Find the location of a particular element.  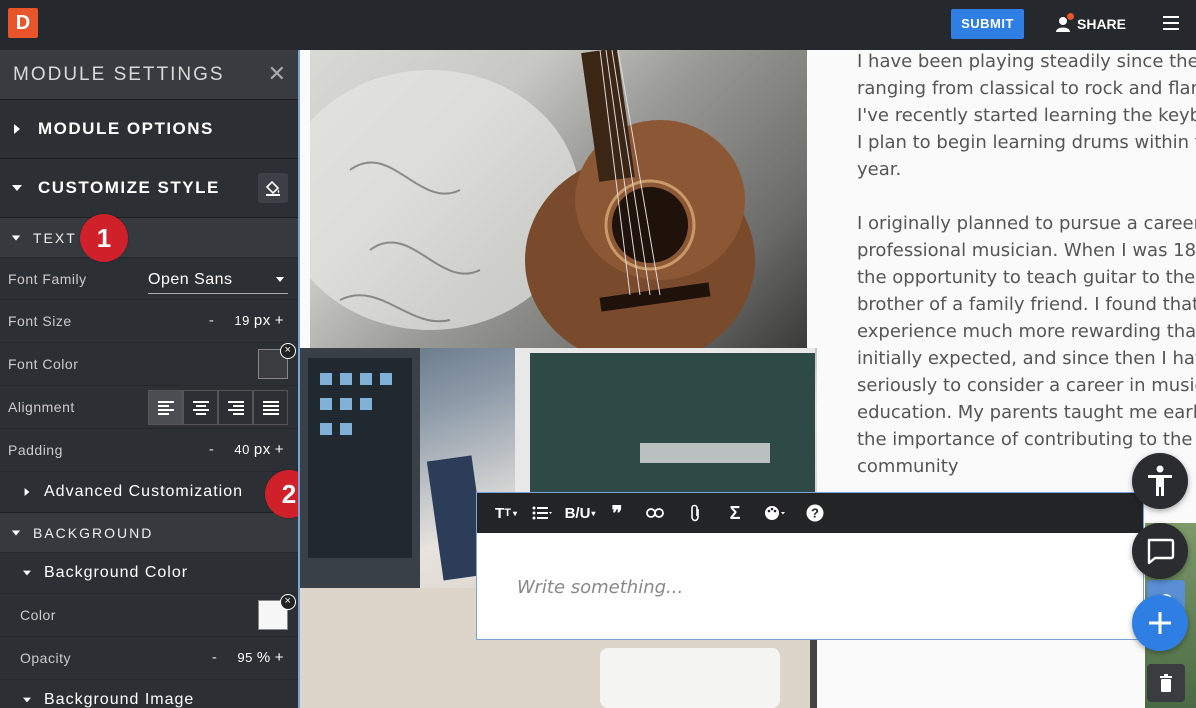

customize-style-label: CUSTOMIZE STYLE is located at coordinates (129, 187).